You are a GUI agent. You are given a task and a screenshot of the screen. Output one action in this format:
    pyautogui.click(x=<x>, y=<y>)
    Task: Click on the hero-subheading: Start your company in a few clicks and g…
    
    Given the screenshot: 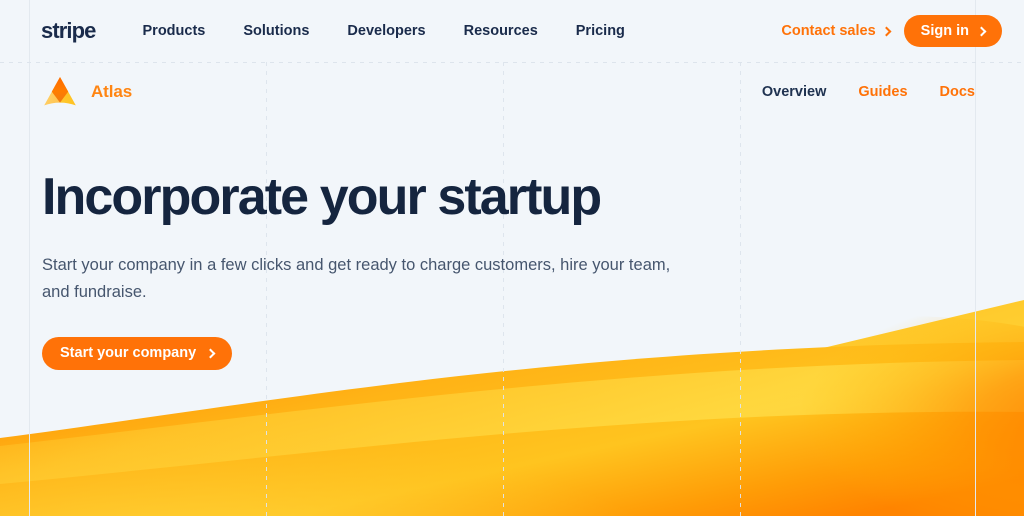 What is the action you would take?
    pyautogui.click(x=356, y=278)
    